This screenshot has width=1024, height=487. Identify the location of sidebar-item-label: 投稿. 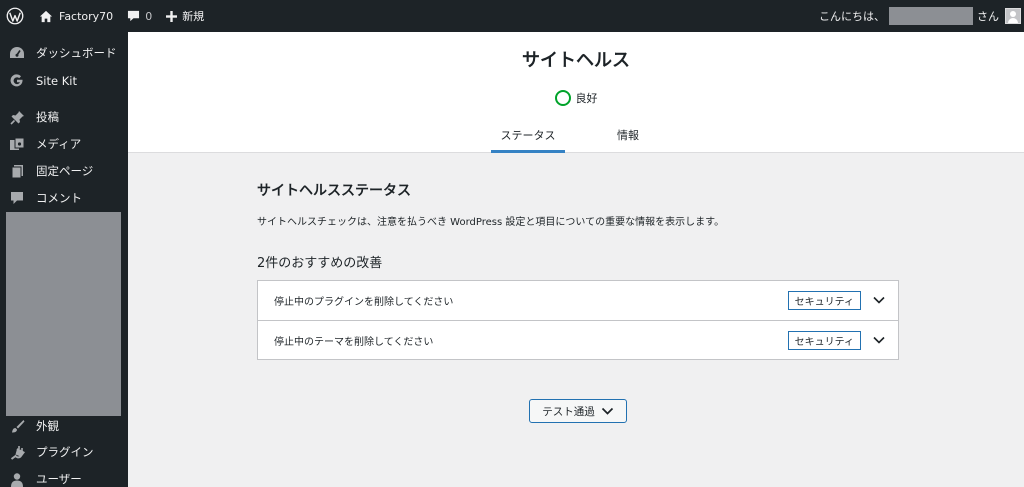
(47, 117).